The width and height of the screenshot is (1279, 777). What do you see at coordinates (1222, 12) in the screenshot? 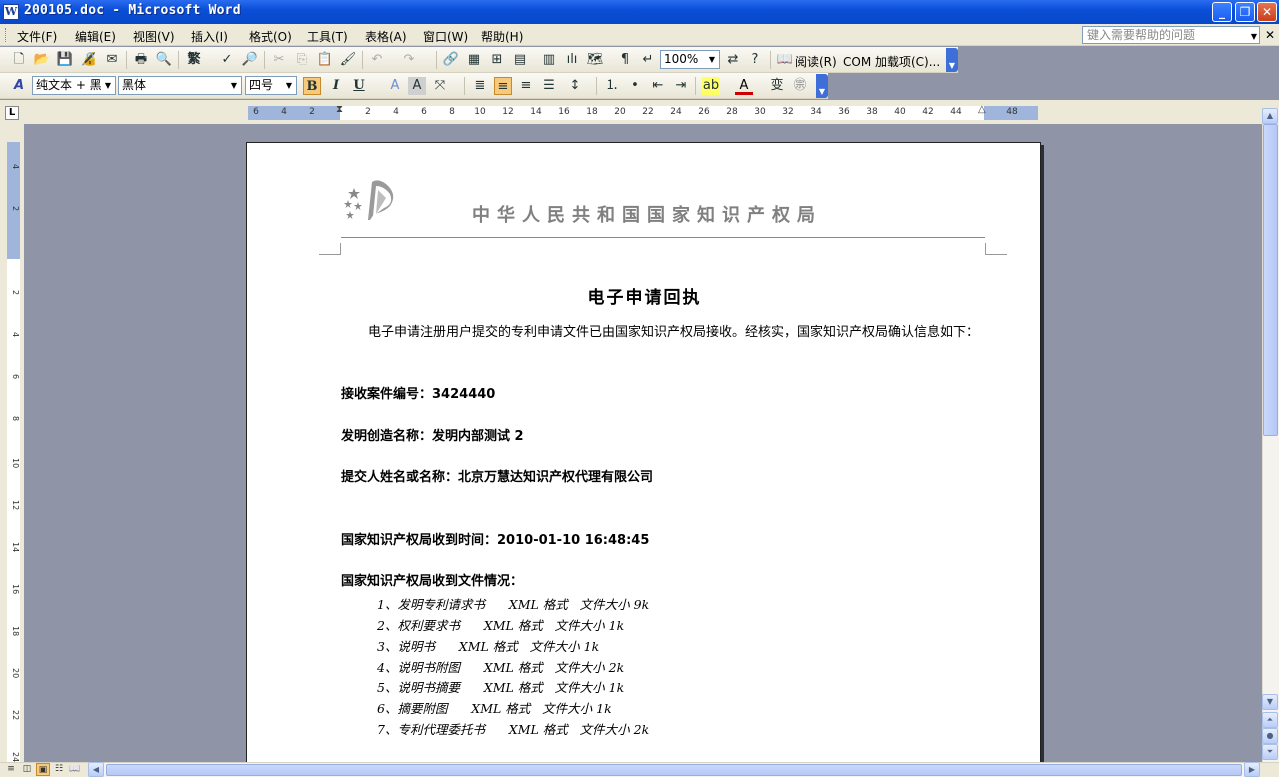
I see `minimize-button: _` at bounding box center [1222, 12].